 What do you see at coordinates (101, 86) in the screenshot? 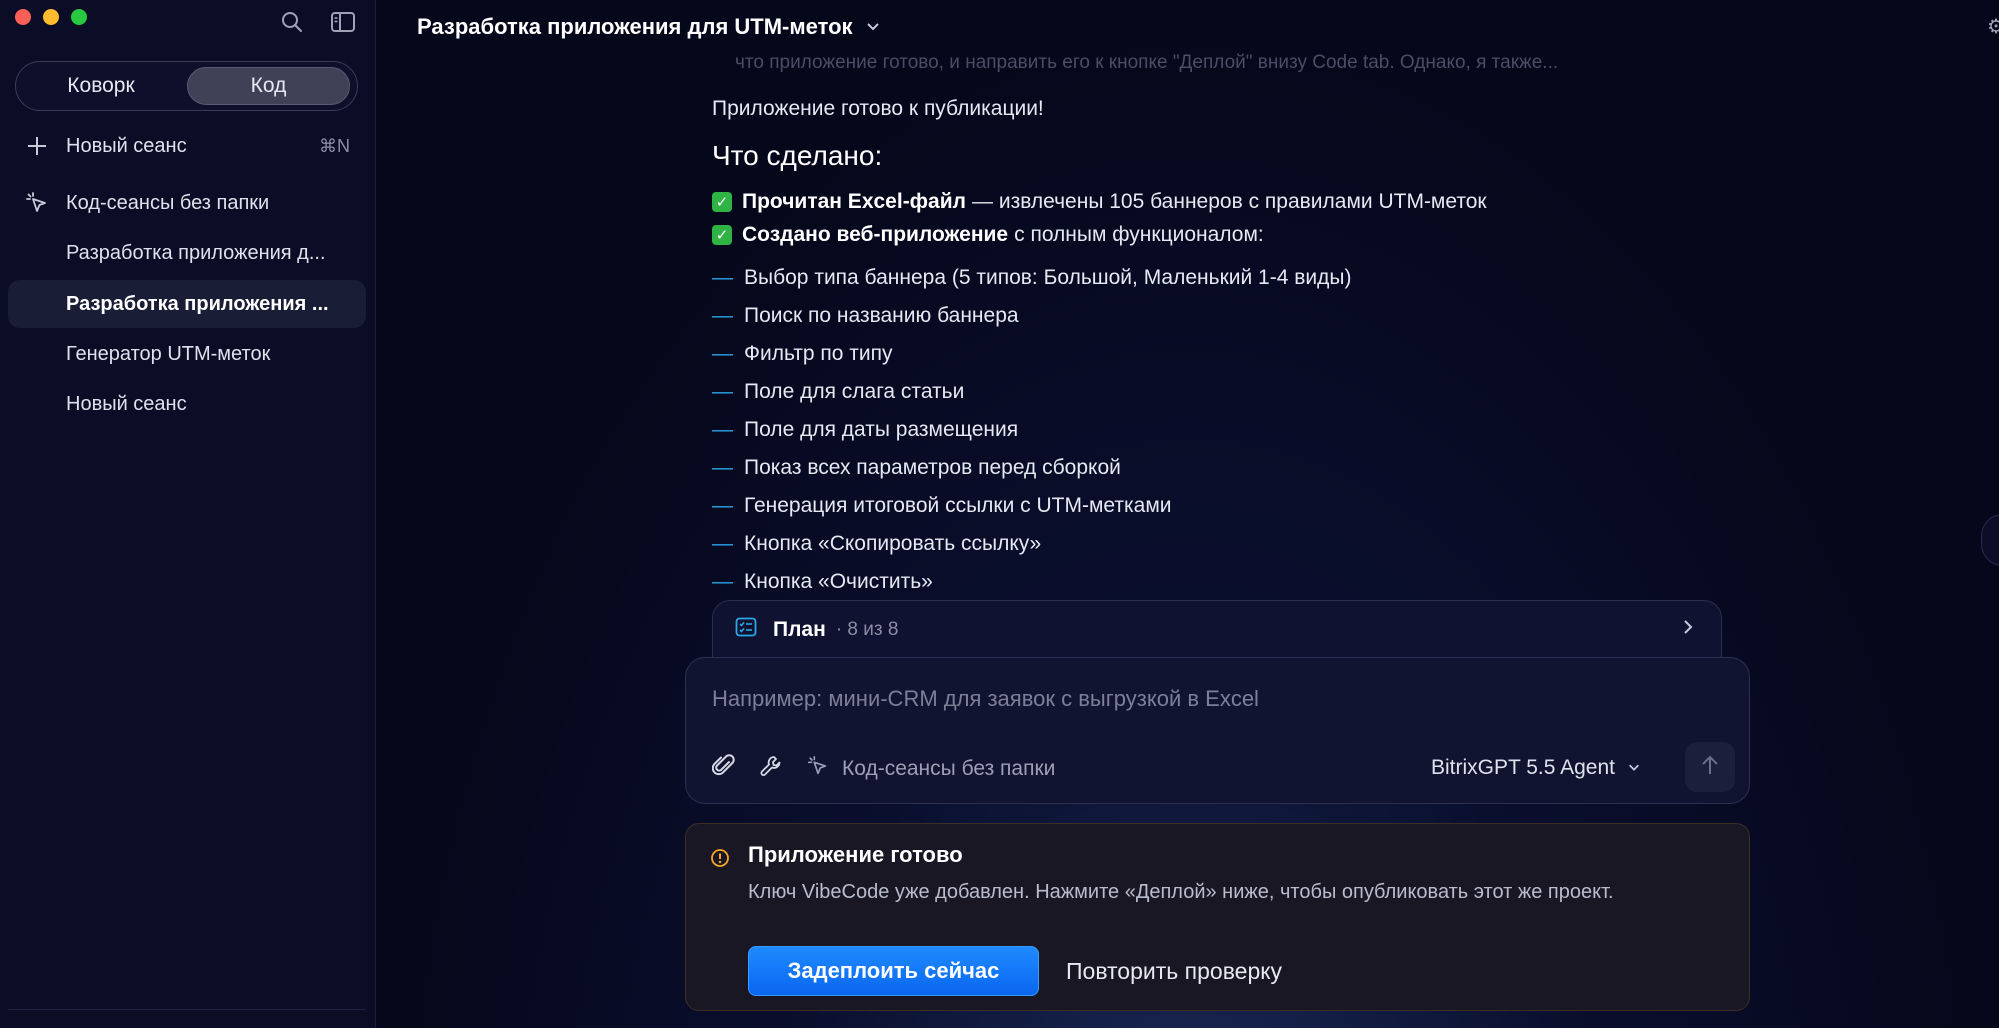
I see `mode-coworking-button: Коворк` at bounding box center [101, 86].